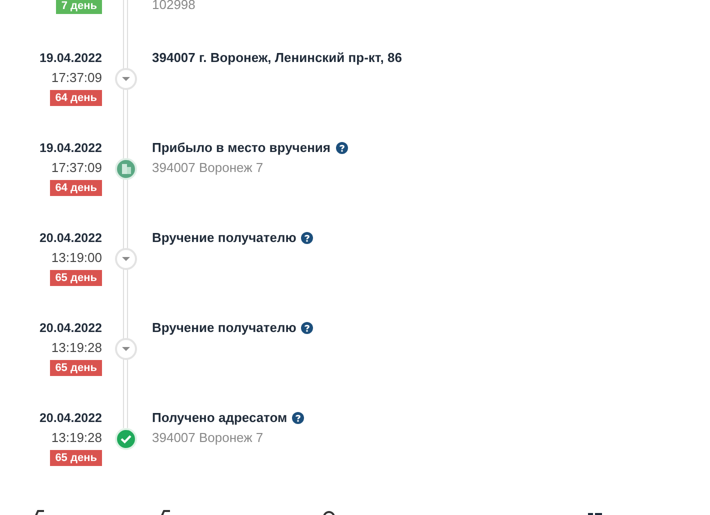 The width and height of the screenshot is (710, 515). I want to click on check-icon, so click(126, 439).